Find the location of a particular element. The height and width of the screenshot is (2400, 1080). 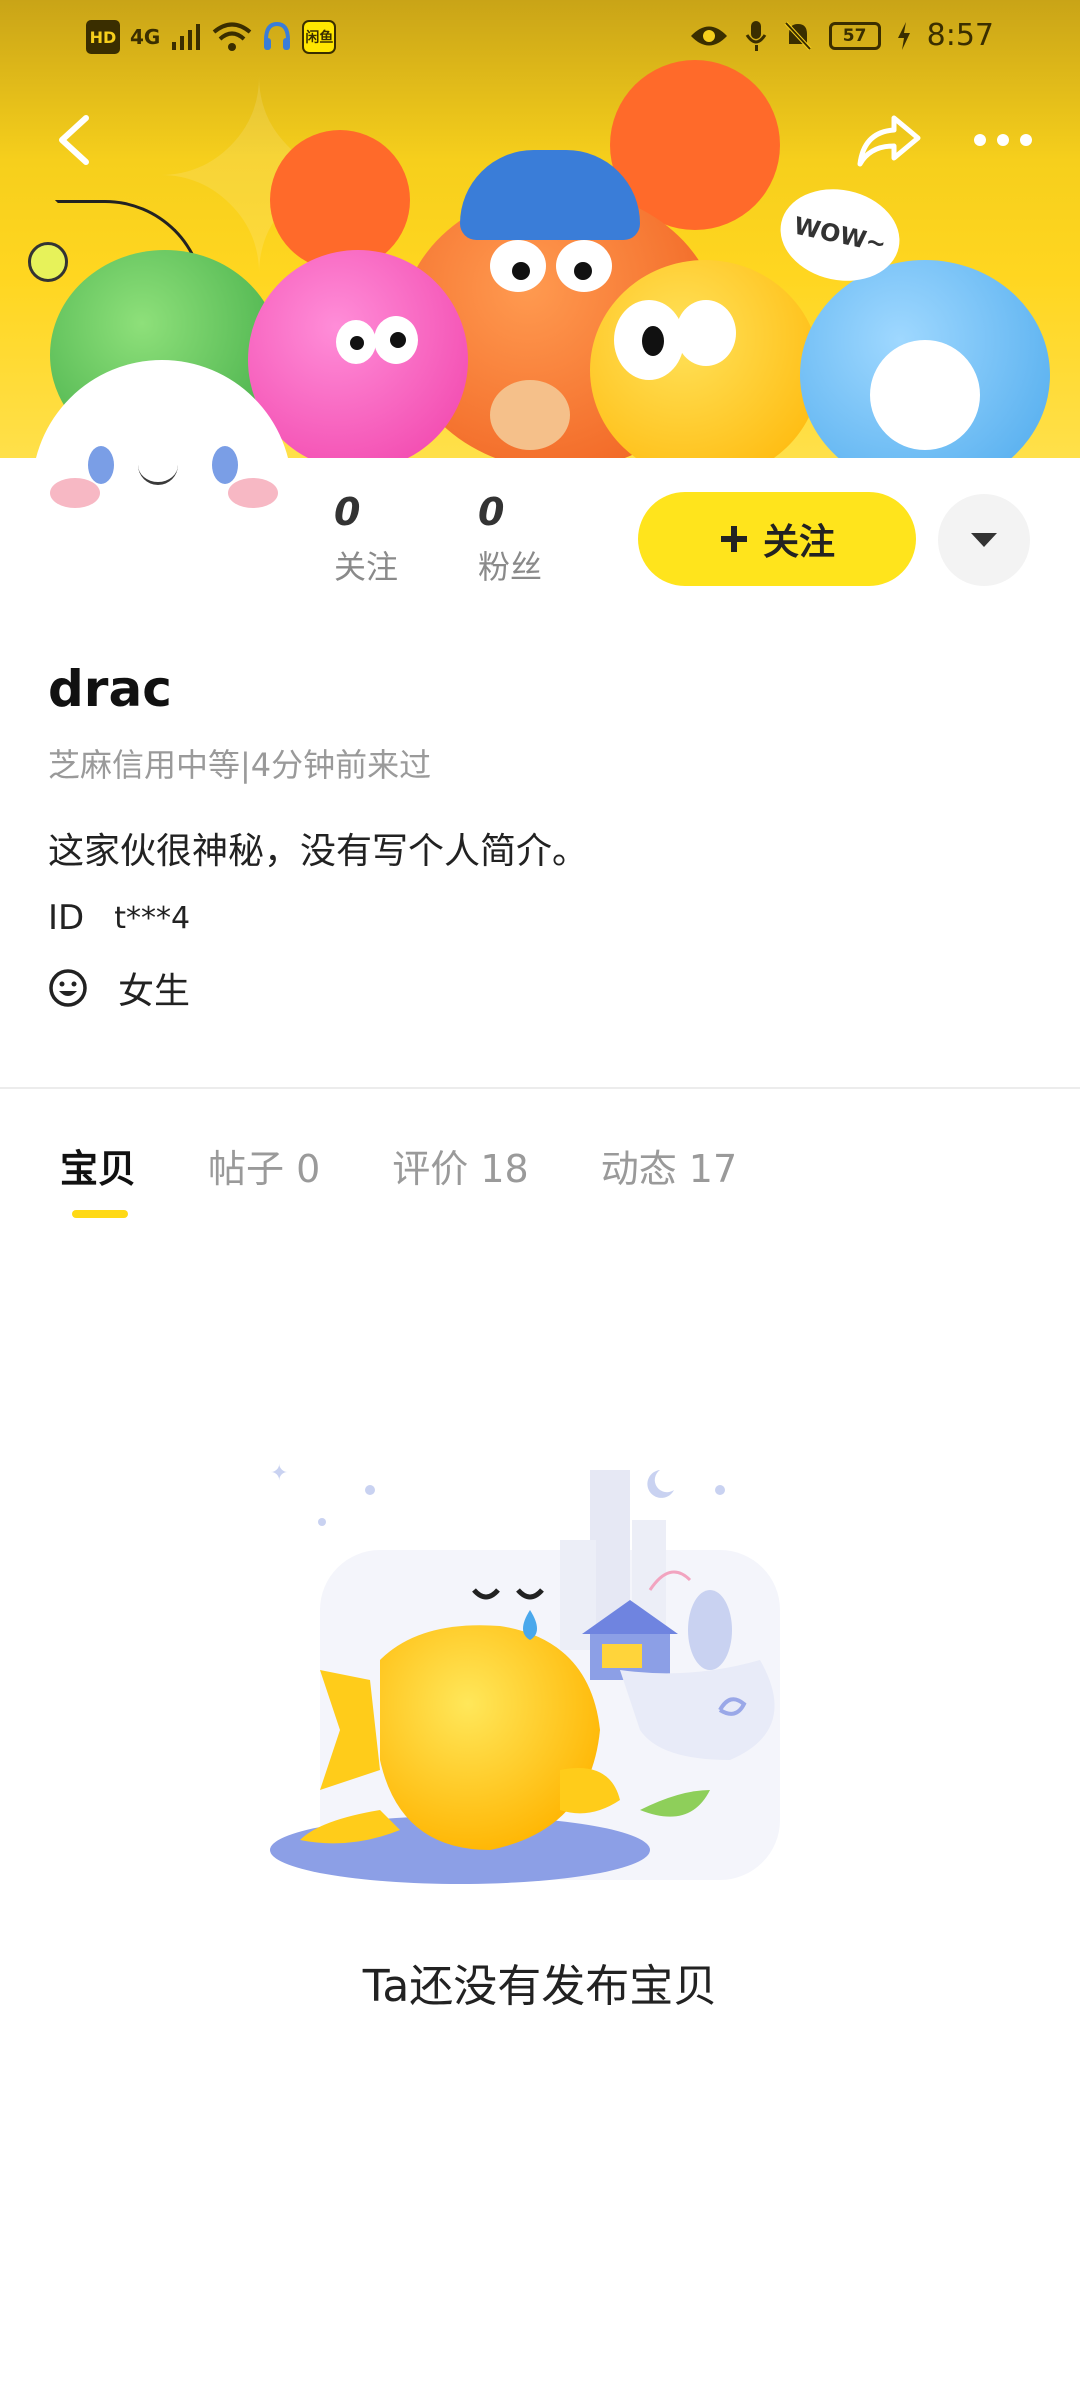

back-arrow-icon is located at coordinates (78, 140).